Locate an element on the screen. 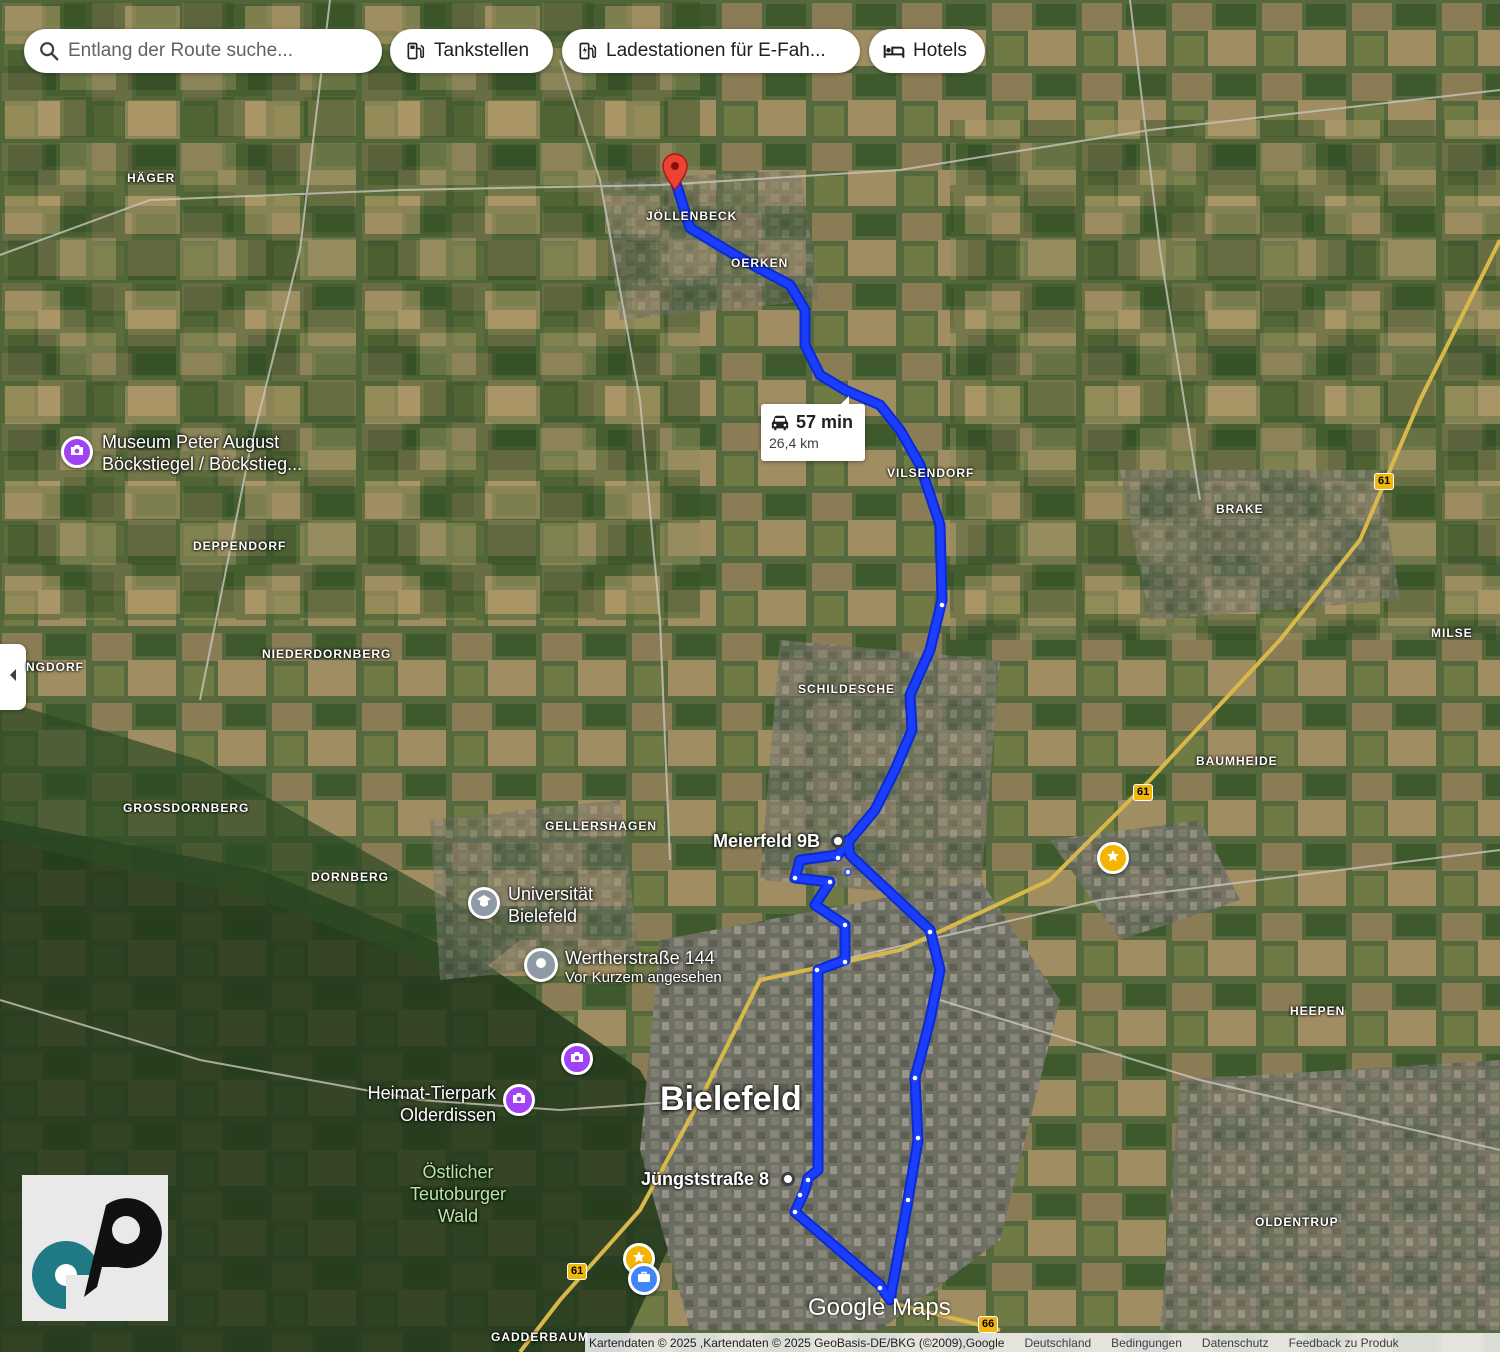 This screenshot has width=1500, height=1352. district-label: HÄGER is located at coordinates (151, 178).